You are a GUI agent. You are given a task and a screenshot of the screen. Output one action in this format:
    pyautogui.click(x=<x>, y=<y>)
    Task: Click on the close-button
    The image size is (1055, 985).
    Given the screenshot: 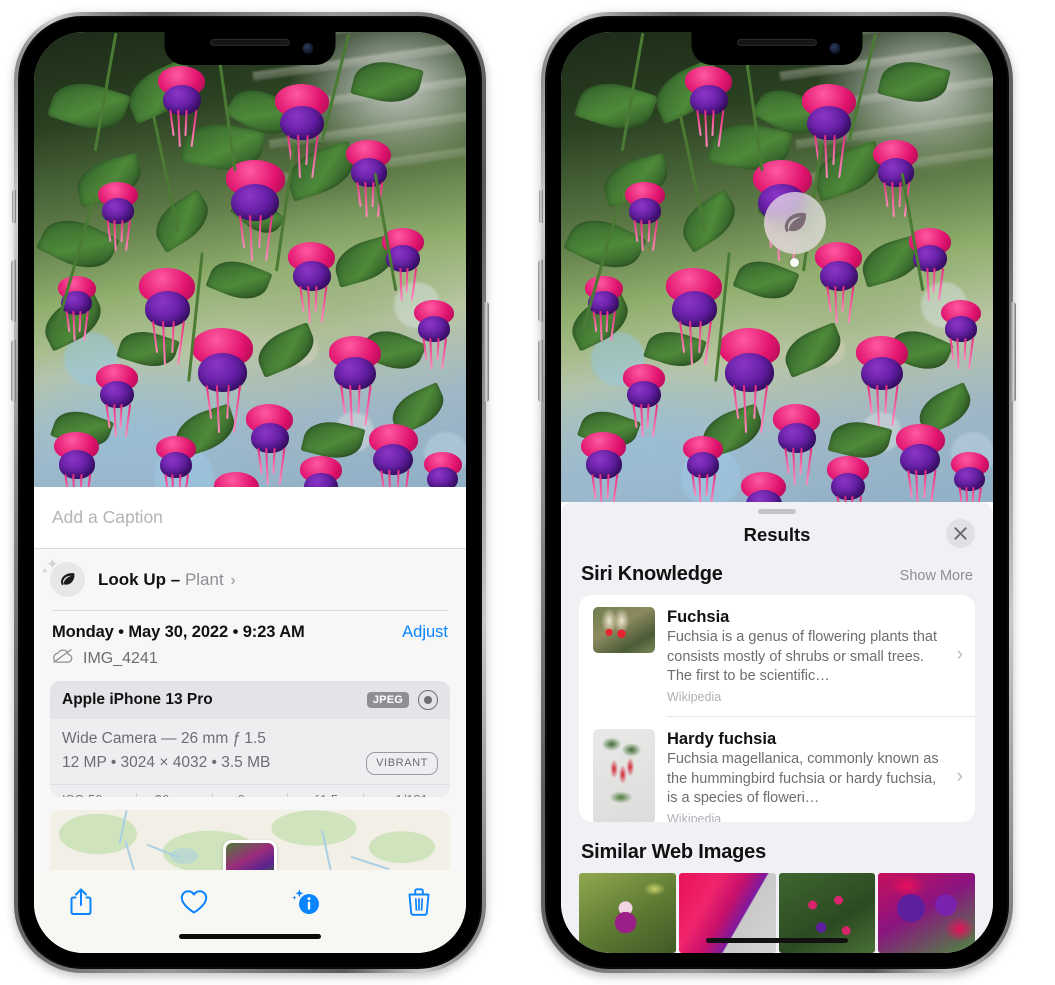 What is the action you would take?
    pyautogui.click(x=960, y=533)
    